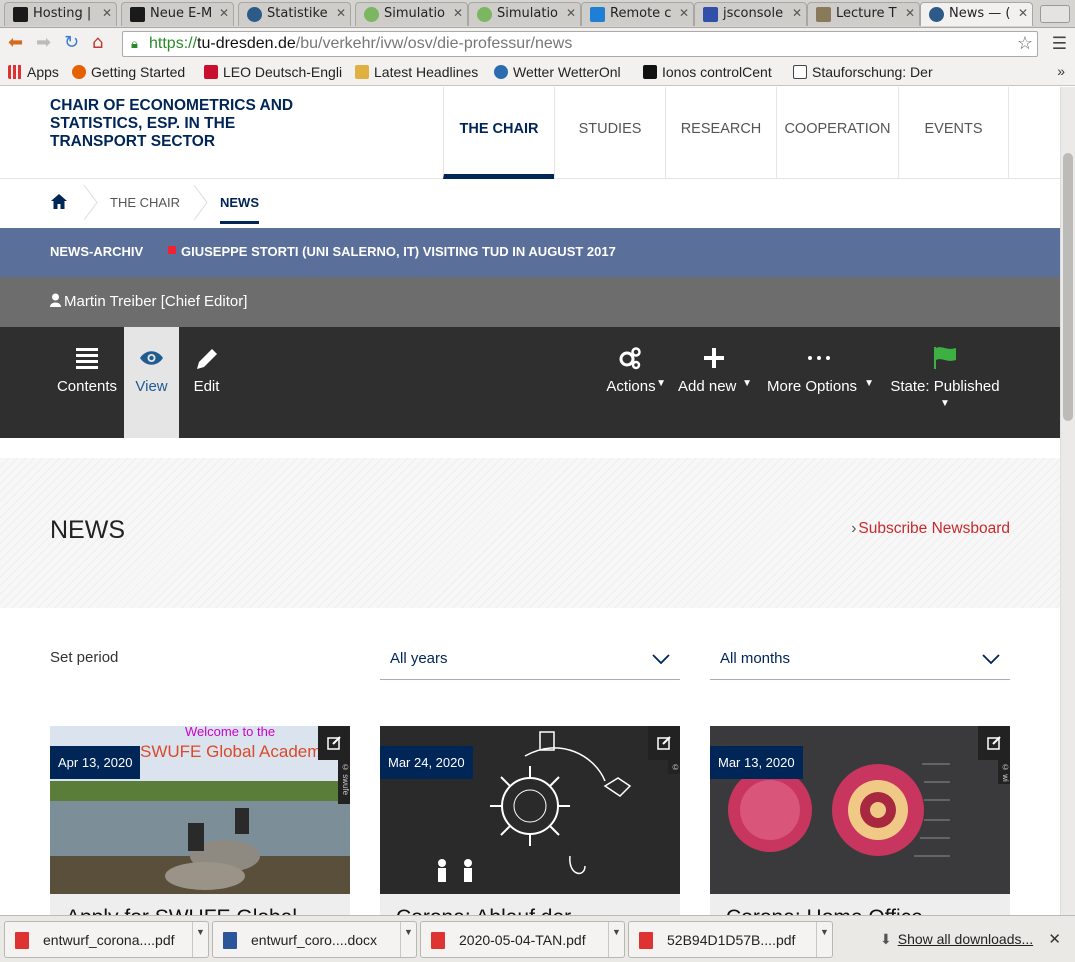  What do you see at coordinates (557, 72) in the screenshot?
I see `bookmark-wetter: Wetter WetterOnl` at bounding box center [557, 72].